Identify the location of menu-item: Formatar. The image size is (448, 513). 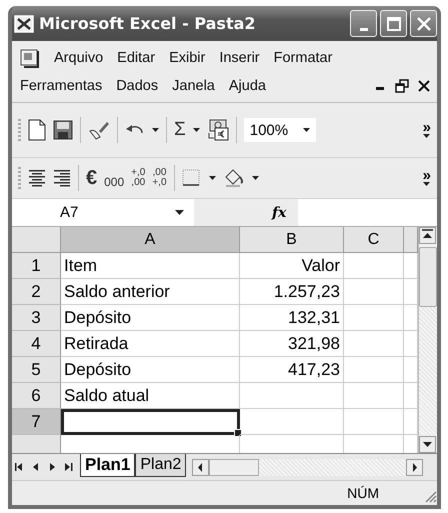
(303, 58).